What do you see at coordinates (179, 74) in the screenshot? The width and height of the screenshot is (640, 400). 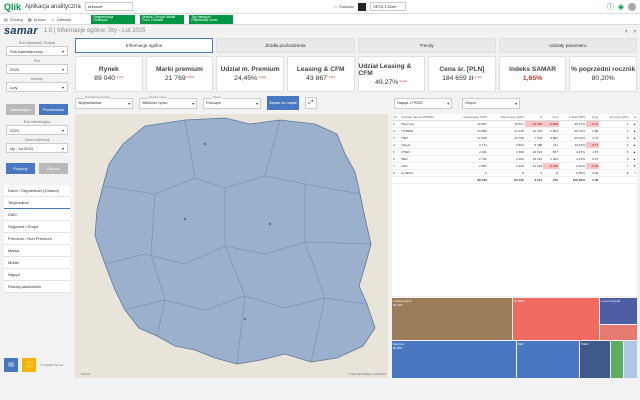 I see `kpi-card: Marki premium 21 769↑1,8%` at bounding box center [179, 74].